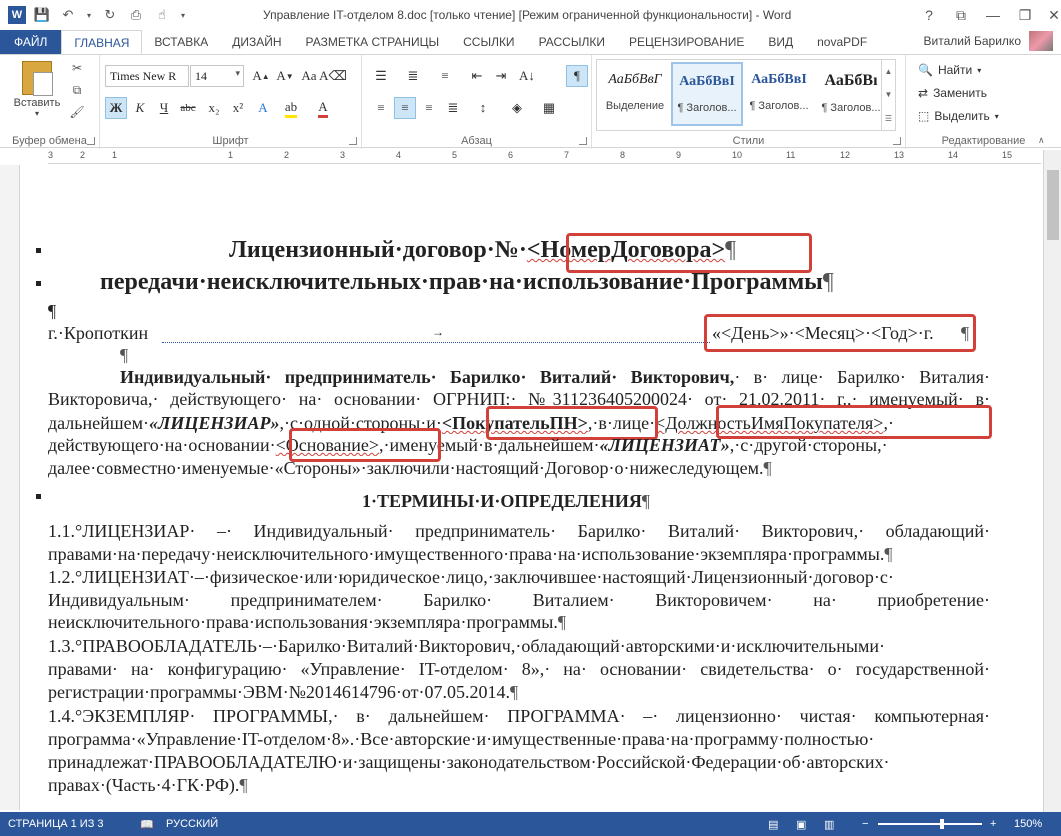  What do you see at coordinates (291, 108) in the screenshot?
I see `highlight-color-icon: ab` at bounding box center [291, 108].